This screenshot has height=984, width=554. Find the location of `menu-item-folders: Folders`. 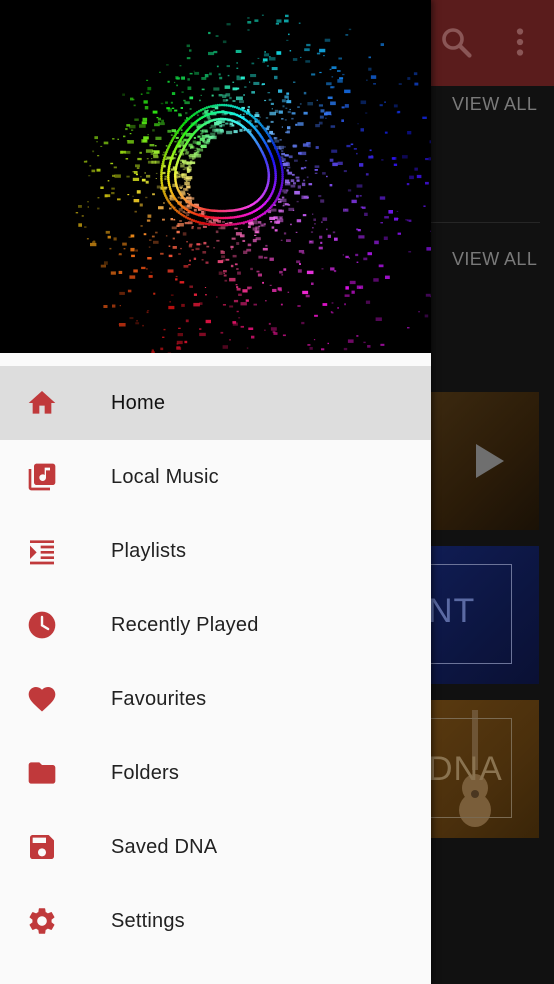

menu-item-folders: Folders is located at coordinates (215, 773).